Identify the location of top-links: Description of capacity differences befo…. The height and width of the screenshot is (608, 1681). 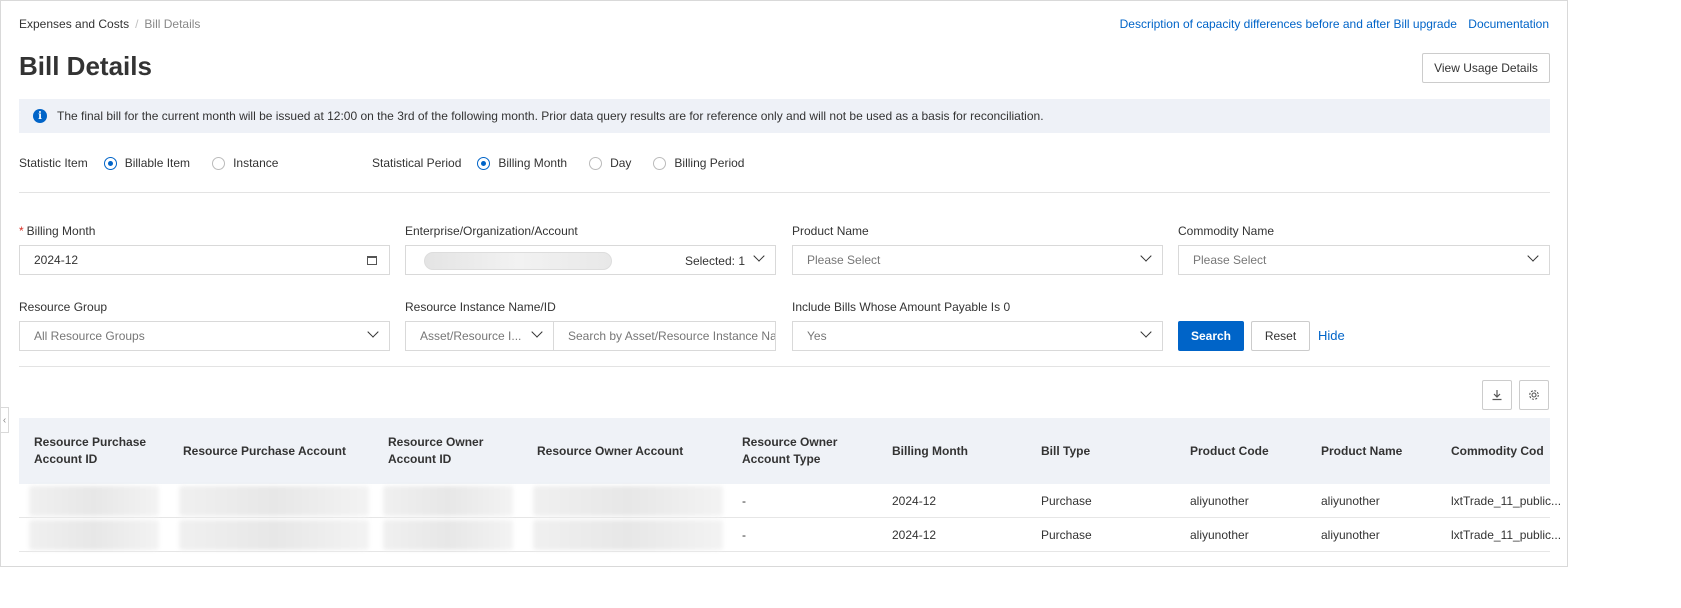
(1330, 24).